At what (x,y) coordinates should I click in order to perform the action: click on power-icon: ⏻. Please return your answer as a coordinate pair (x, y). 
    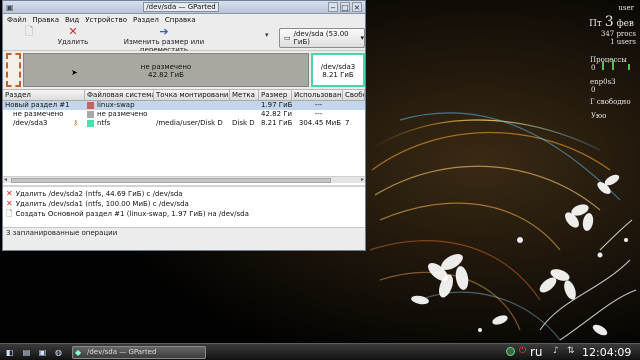
    Looking at the image, I should click on (522, 351).